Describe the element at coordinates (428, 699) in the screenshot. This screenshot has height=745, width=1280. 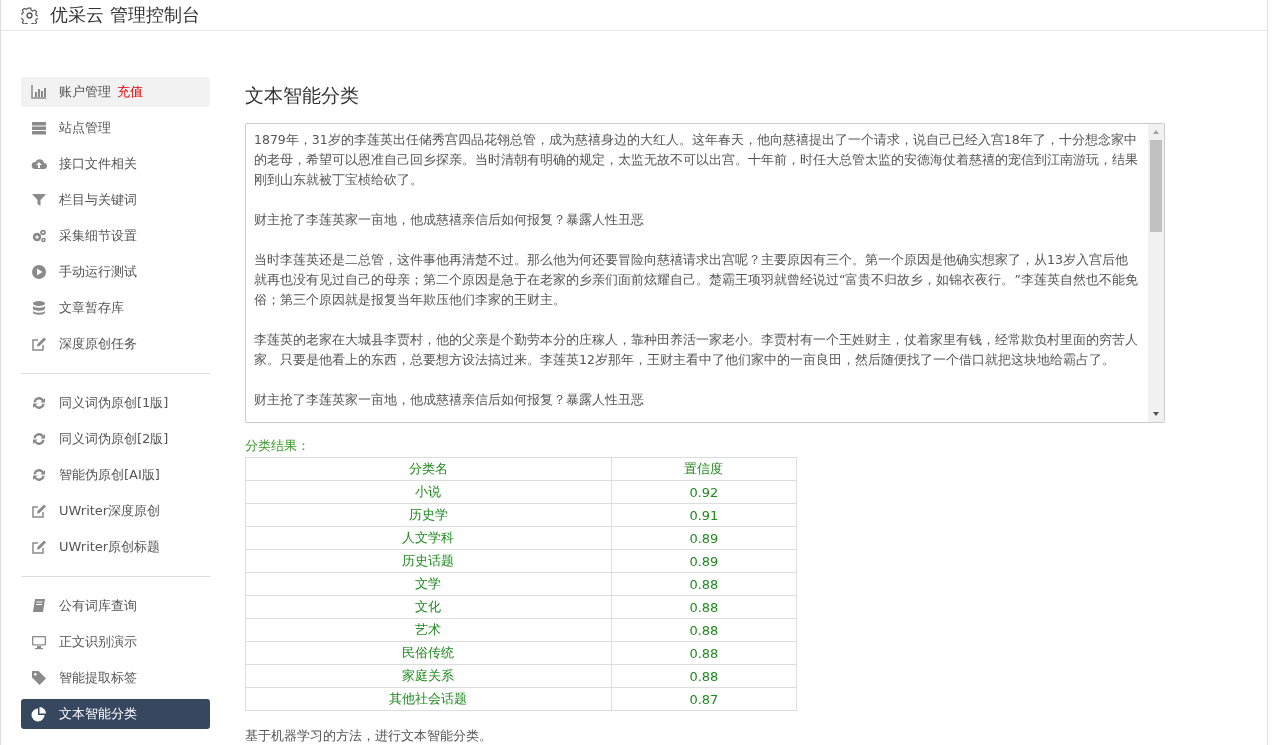
I see `table-cell: 其他社会话题` at that location.